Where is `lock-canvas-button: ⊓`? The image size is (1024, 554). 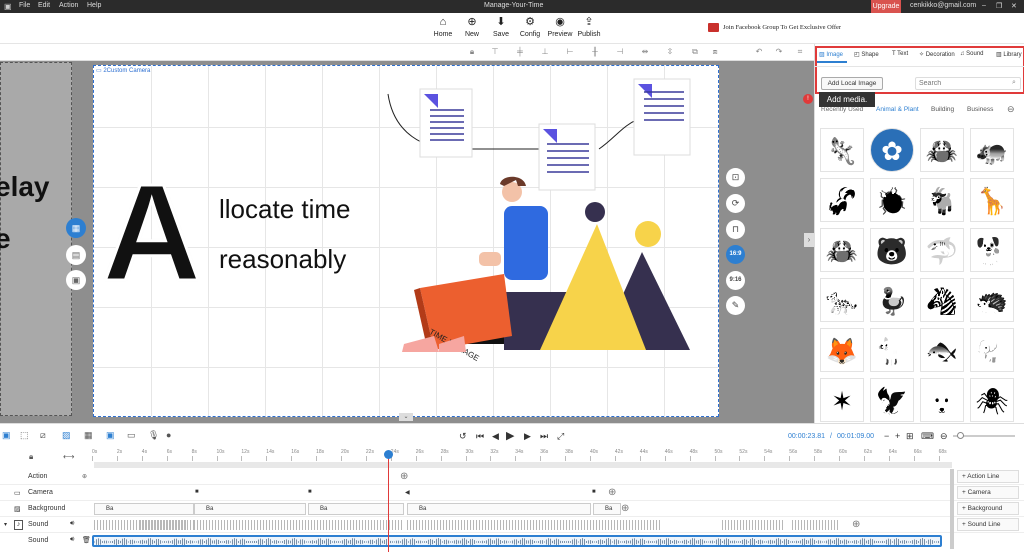
lock-canvas-button: ⊓ is located at coordinates (735, 229).